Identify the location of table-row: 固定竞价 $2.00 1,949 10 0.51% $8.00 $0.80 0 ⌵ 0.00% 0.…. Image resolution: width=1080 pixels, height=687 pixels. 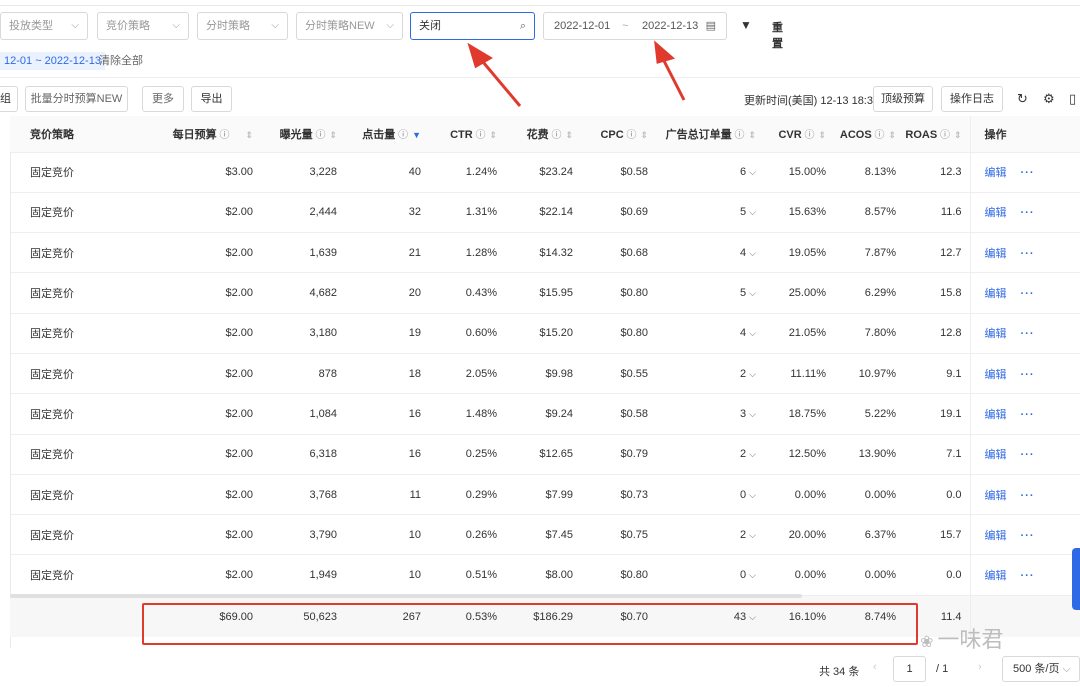
(545, 575).